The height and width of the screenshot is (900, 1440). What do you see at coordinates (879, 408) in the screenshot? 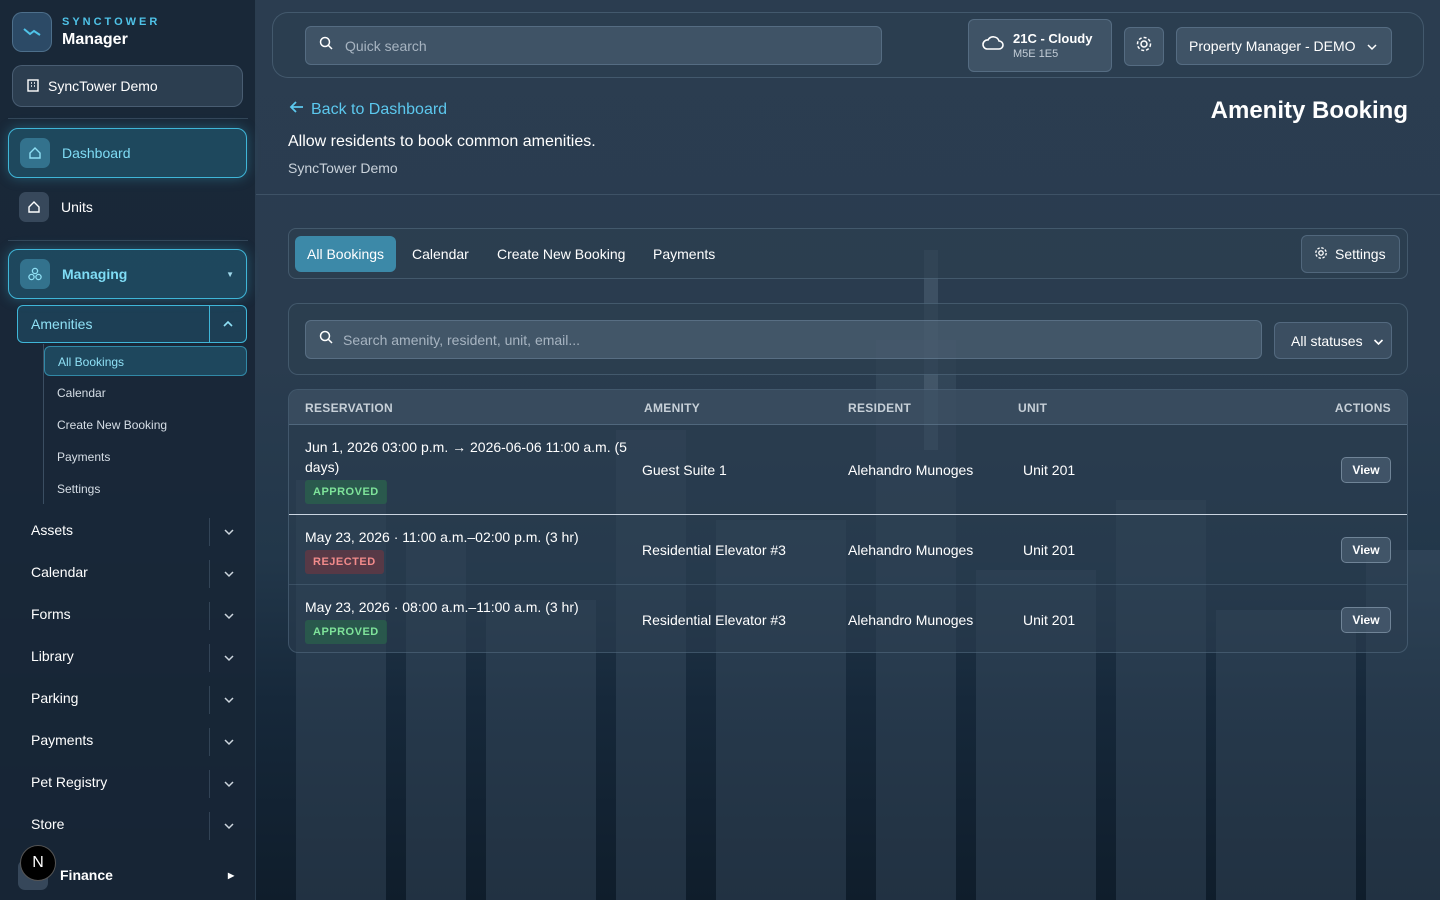
I see `column-header-resident: RESIDENT` at bounding box center [879, 408].